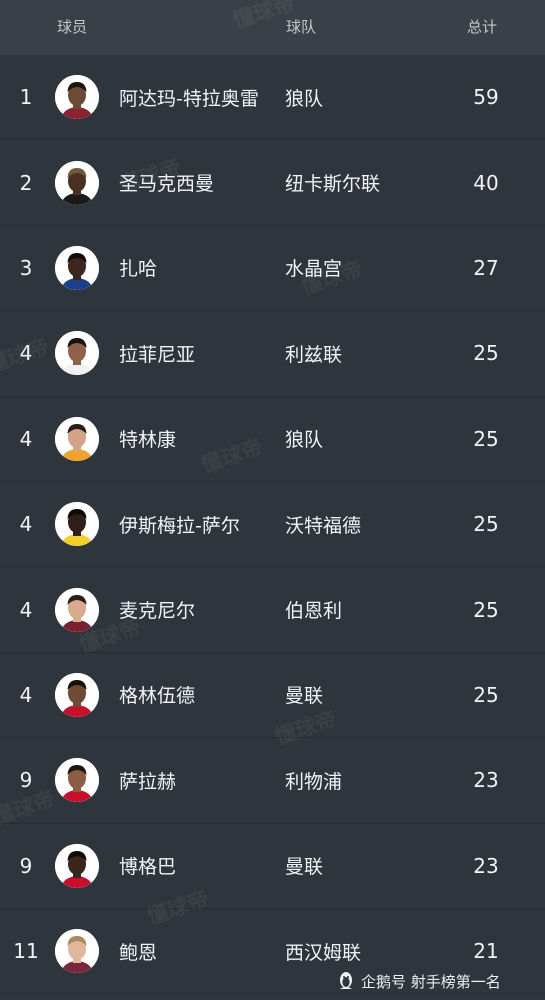 The width and height of the screenshot is (545, 1000). Describe the element at coordinates (72, 26) in the screenshot. I see `column-header-player: 球员` at that location.